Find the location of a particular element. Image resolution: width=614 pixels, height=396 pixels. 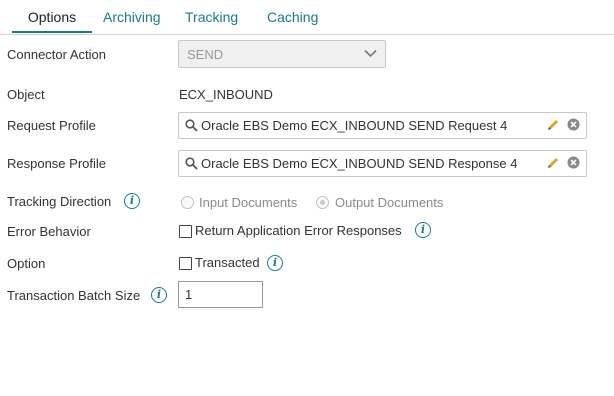

transacted-label: Transacted is located at coordinates (227, 262).